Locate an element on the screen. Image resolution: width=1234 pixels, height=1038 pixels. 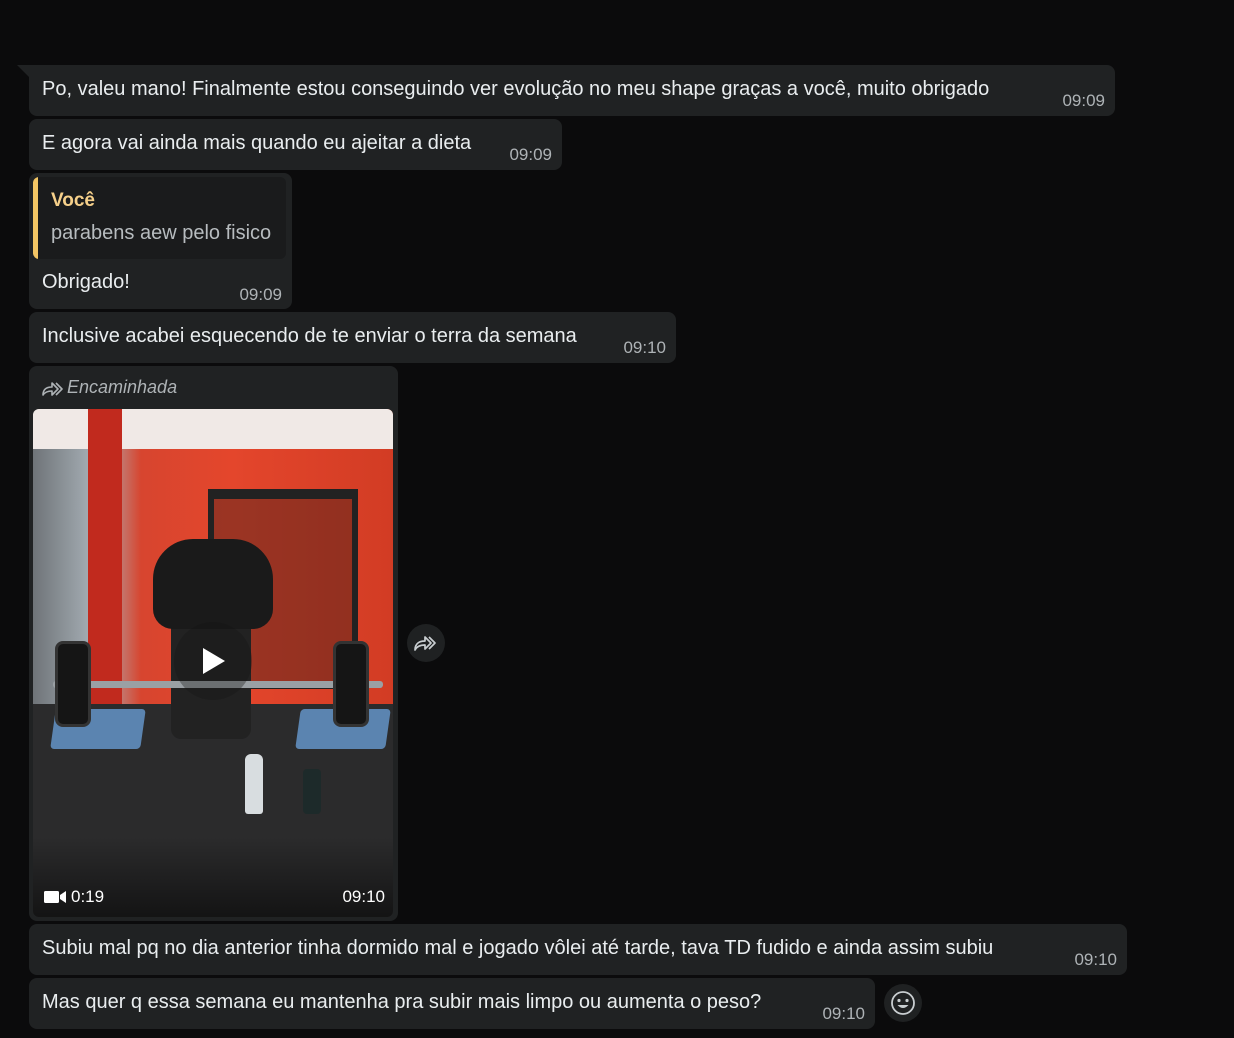
forwarded-label-text: Encaminhada is located at coordinates (122, 387).